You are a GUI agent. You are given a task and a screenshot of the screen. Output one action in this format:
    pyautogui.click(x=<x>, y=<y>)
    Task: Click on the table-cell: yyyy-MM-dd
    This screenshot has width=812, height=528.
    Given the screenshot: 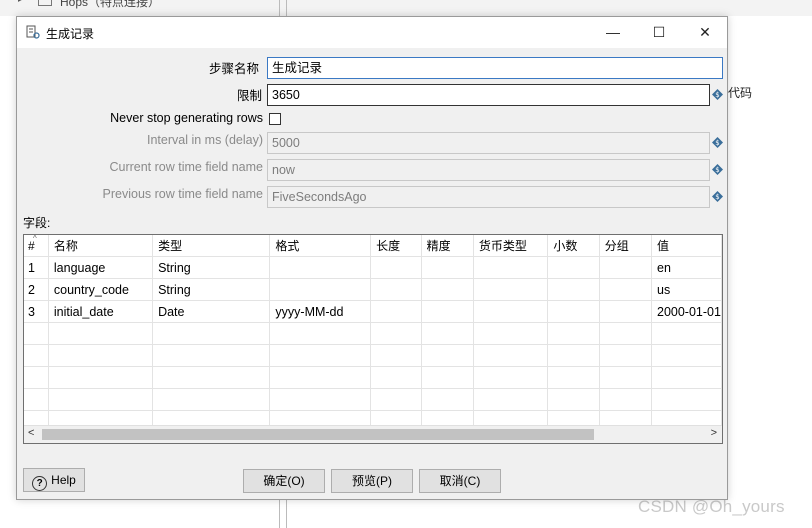 What is the action you would take?
    pyautogui.click(x=320, y=311)
    